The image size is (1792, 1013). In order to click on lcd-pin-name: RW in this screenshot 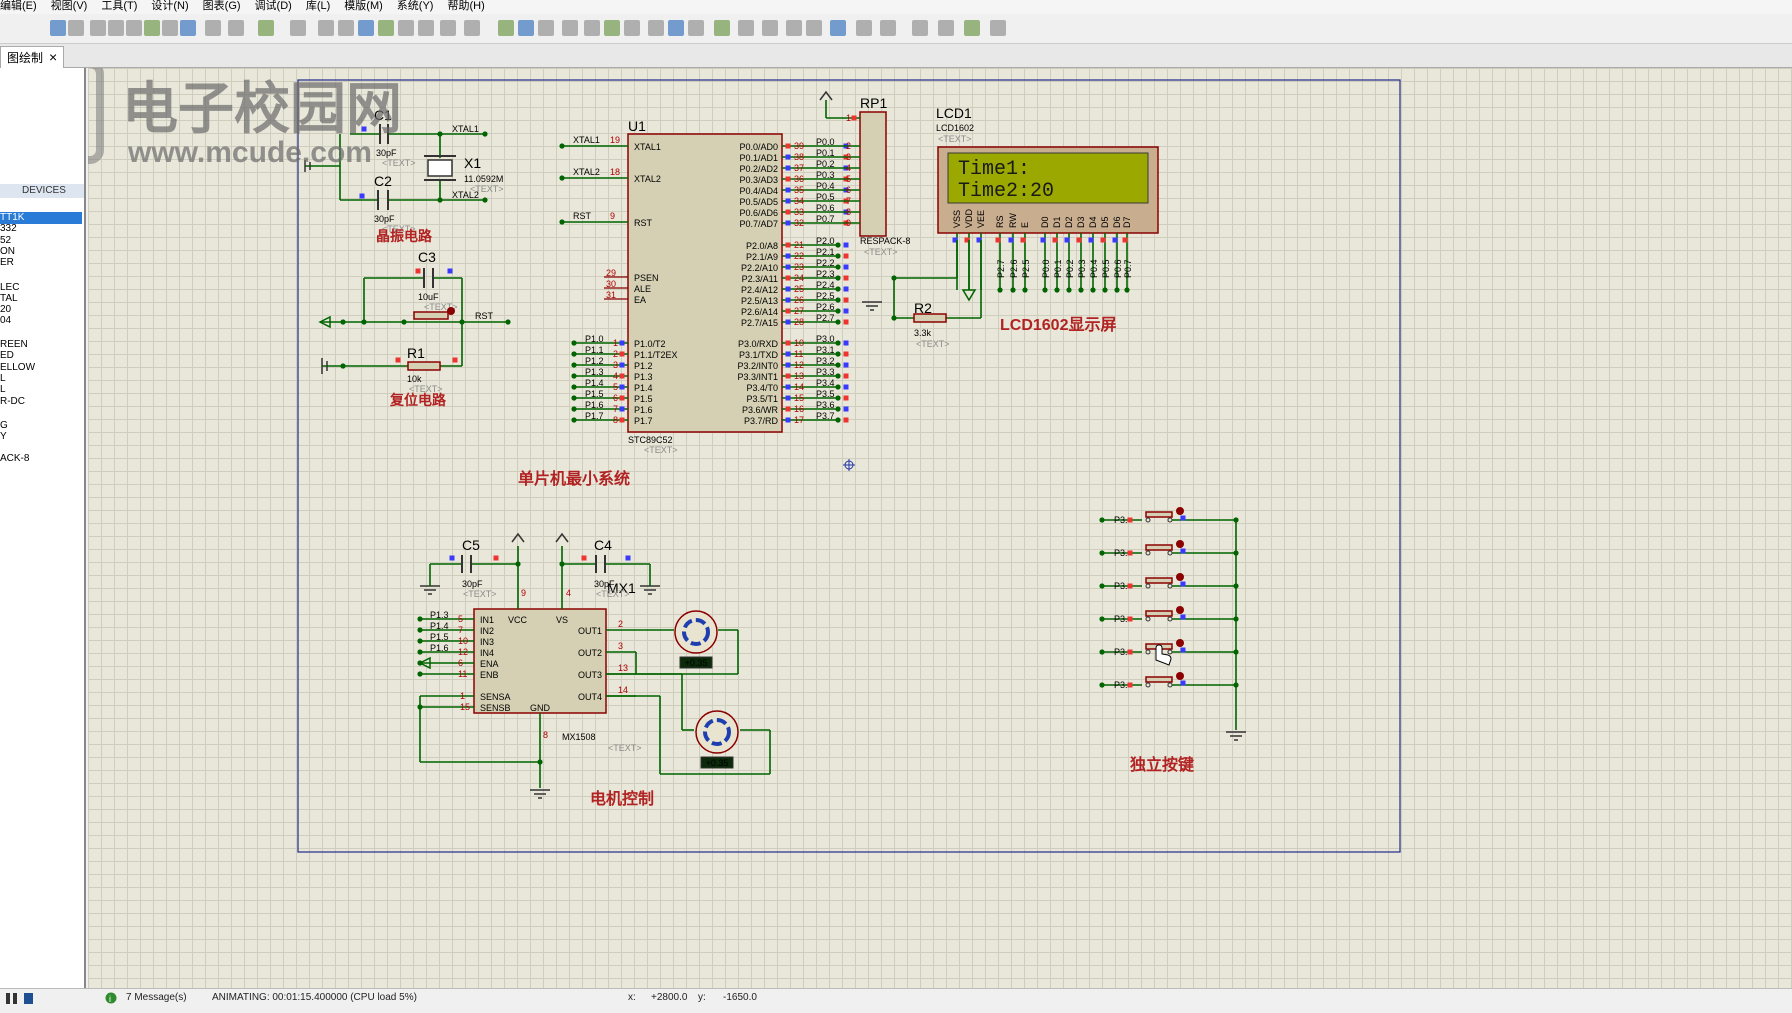, I will do `click(1013, 220)`.